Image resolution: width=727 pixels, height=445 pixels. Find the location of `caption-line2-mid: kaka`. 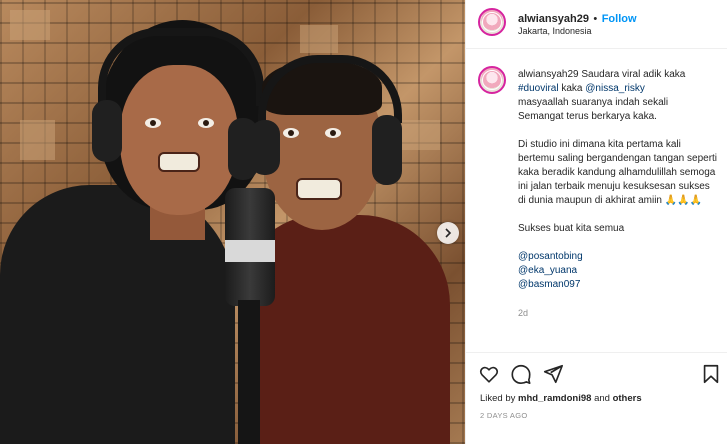

caption-line2-mid: kaka is located at coordinates (572, 88).